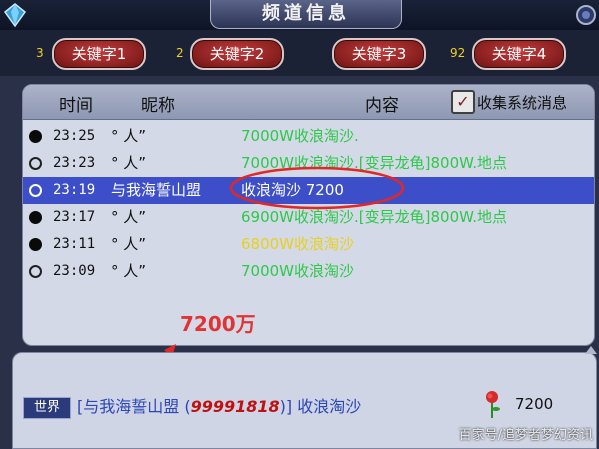  Describe the element at coordinates (237, 54) in the screenshot. I see `keyword-2-button: 关键字2` at that location.